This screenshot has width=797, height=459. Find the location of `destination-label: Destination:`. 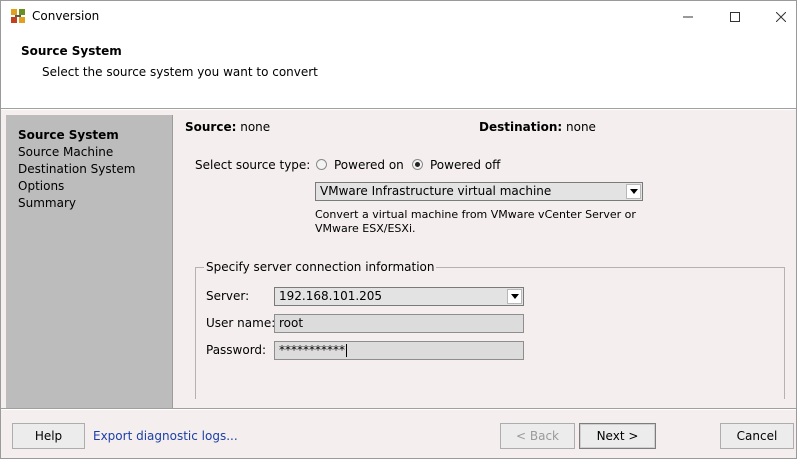

destination-label: Destination: is located at coordinates (521, 127).